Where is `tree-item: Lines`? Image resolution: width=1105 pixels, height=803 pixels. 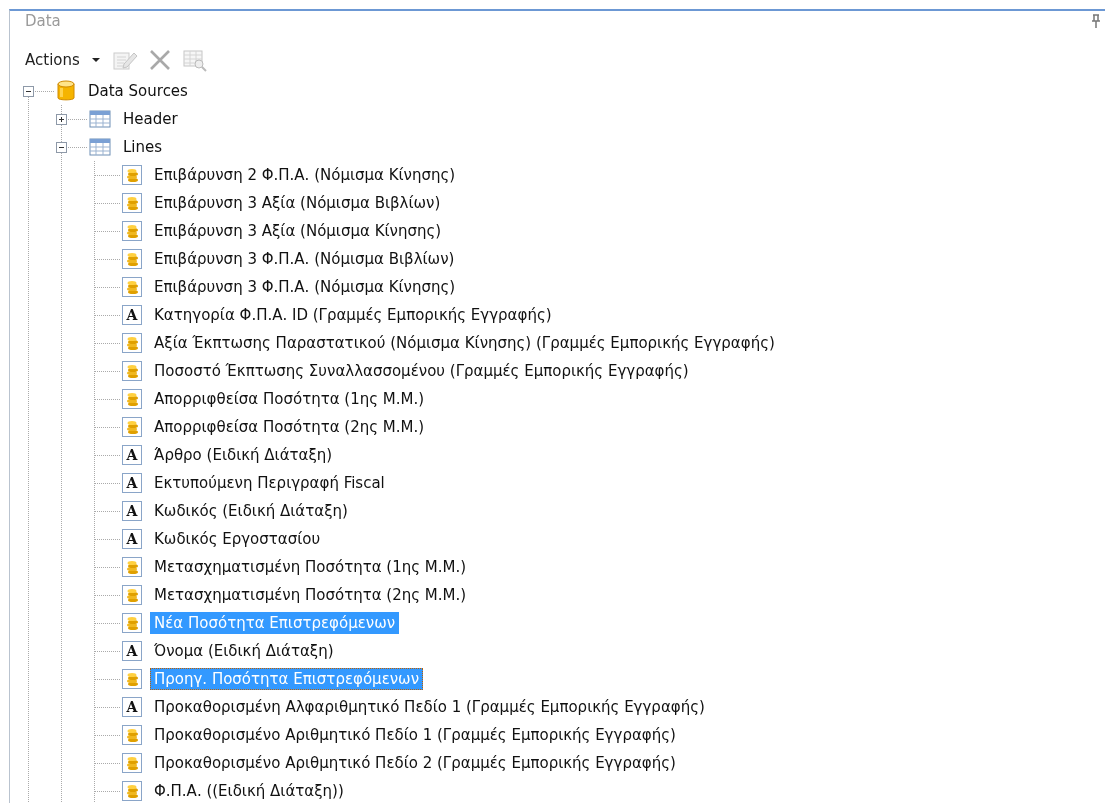 tree-item: Lines is located at coordinates (143, 147).